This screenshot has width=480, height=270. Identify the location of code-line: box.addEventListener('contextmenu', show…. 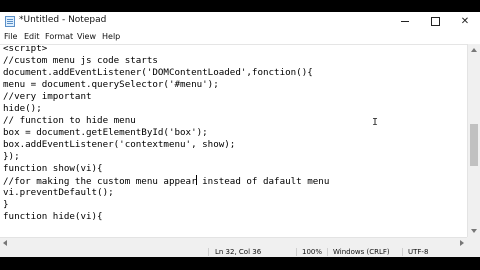
(119, 144).